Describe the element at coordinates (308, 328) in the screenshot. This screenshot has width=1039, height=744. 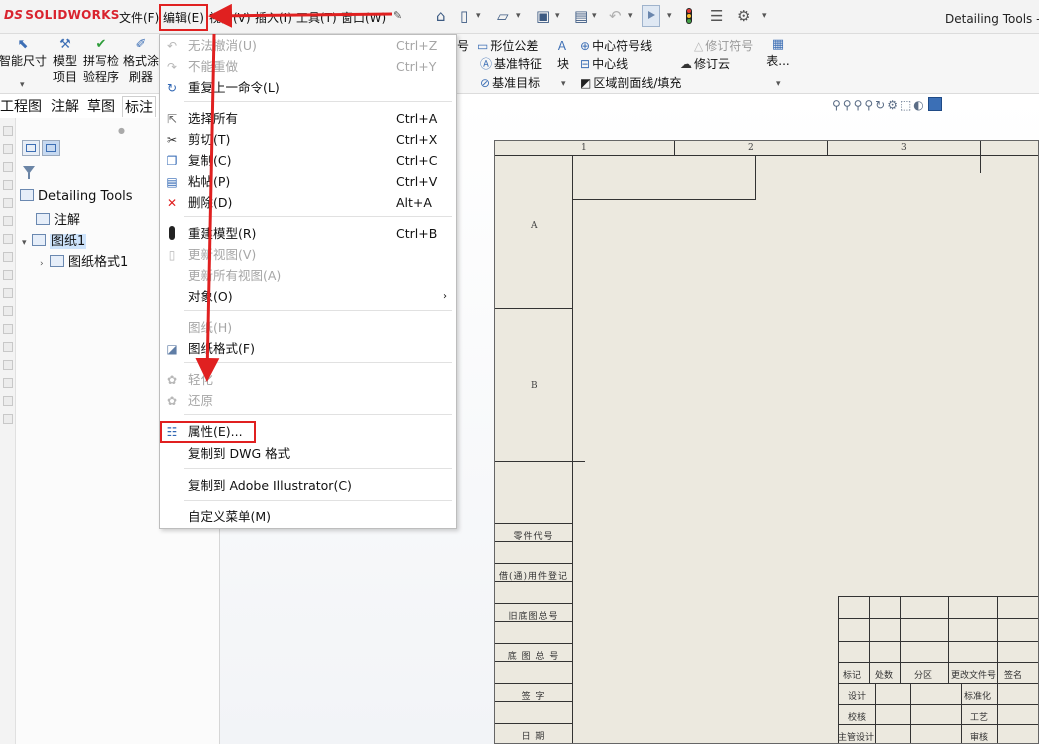
I see `menu-sheet: 图纸(H)` at that location.